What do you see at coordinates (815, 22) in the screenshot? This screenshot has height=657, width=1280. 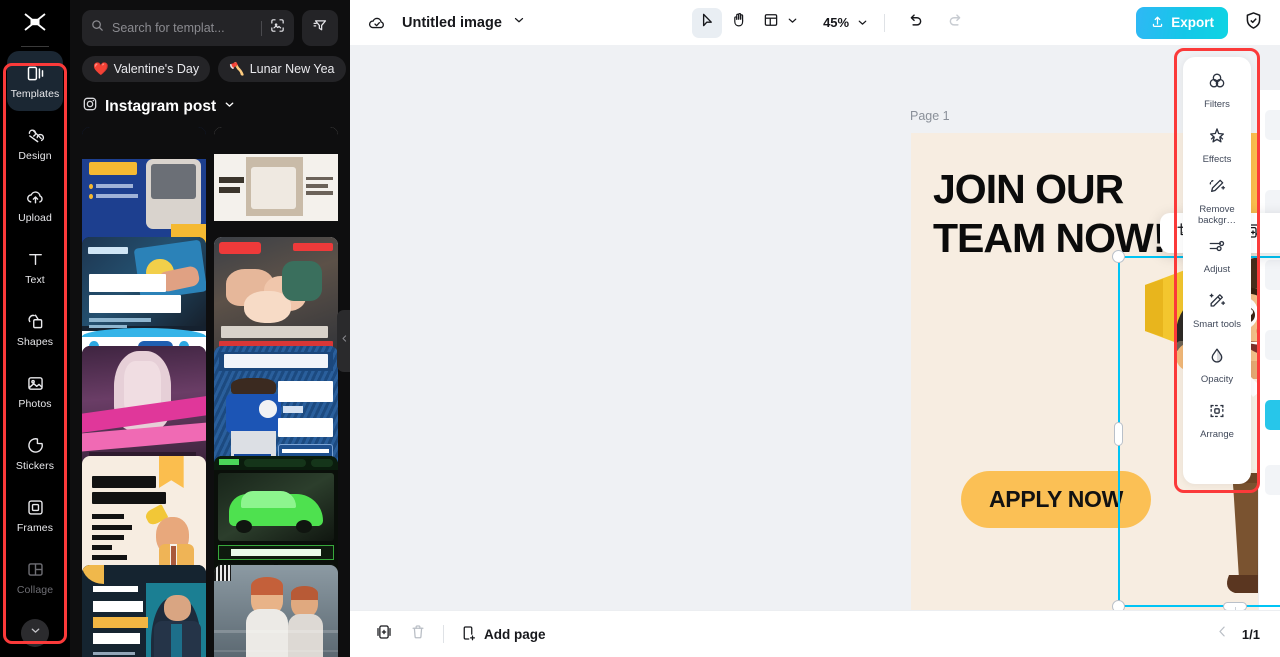 I see `top-toolbar: Untitled image 45% Export` at bounding box center [815, 22].